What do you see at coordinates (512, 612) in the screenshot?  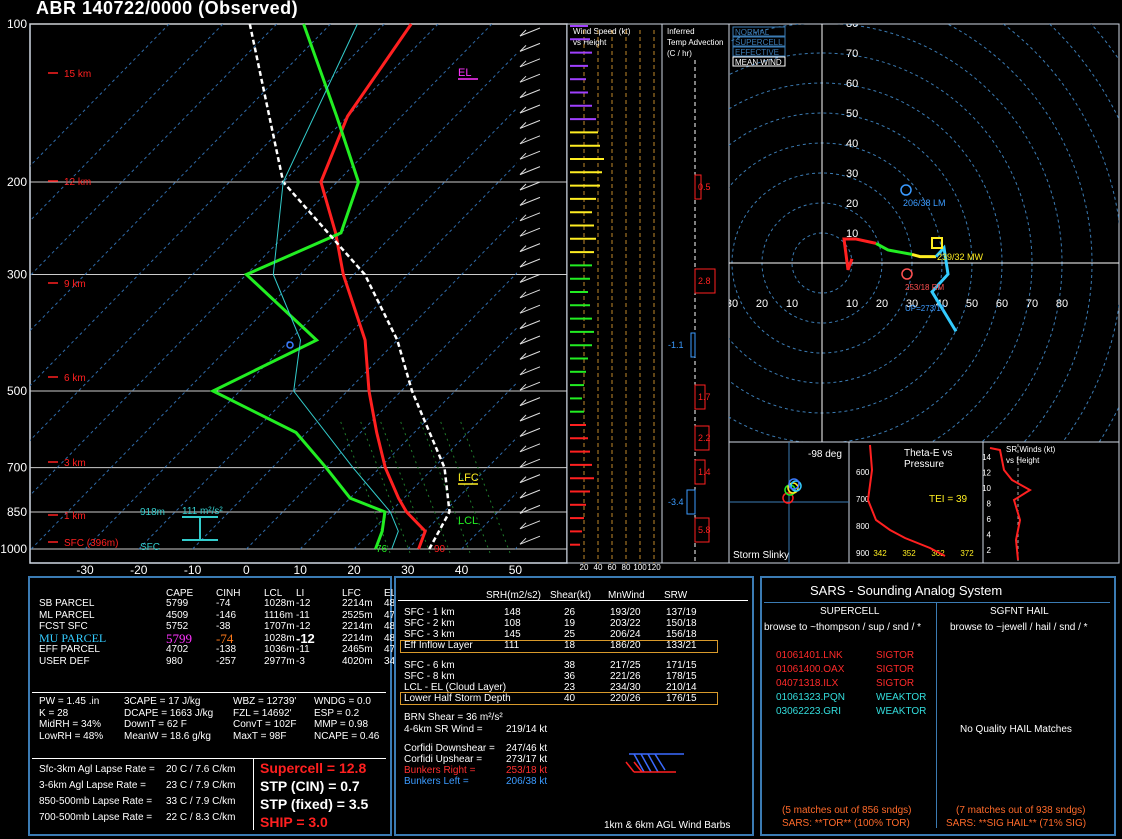 I see `kin-srh: 148` at bounding box center [512, 612].